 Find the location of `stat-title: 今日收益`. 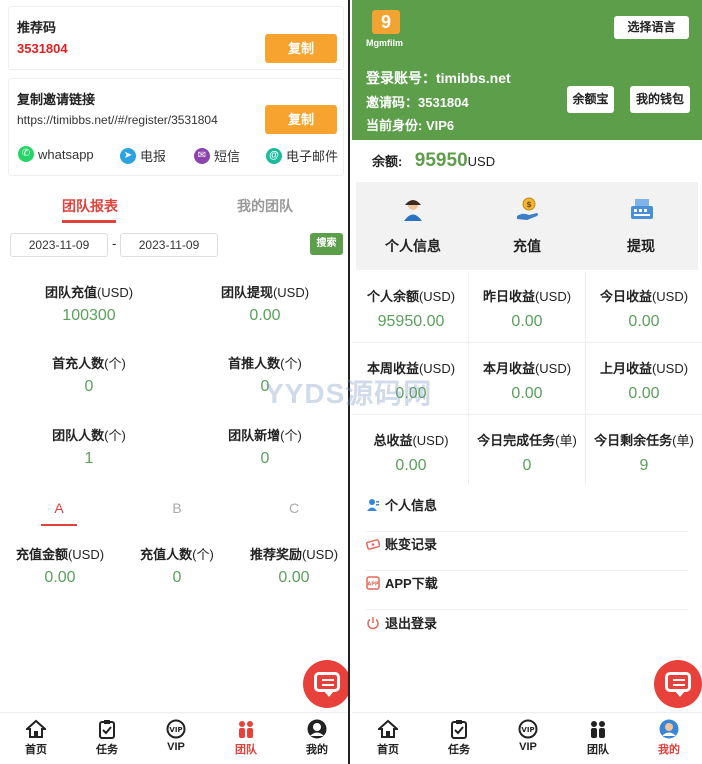

stat-title: 今日收益 is located at coordinates (625, 296).